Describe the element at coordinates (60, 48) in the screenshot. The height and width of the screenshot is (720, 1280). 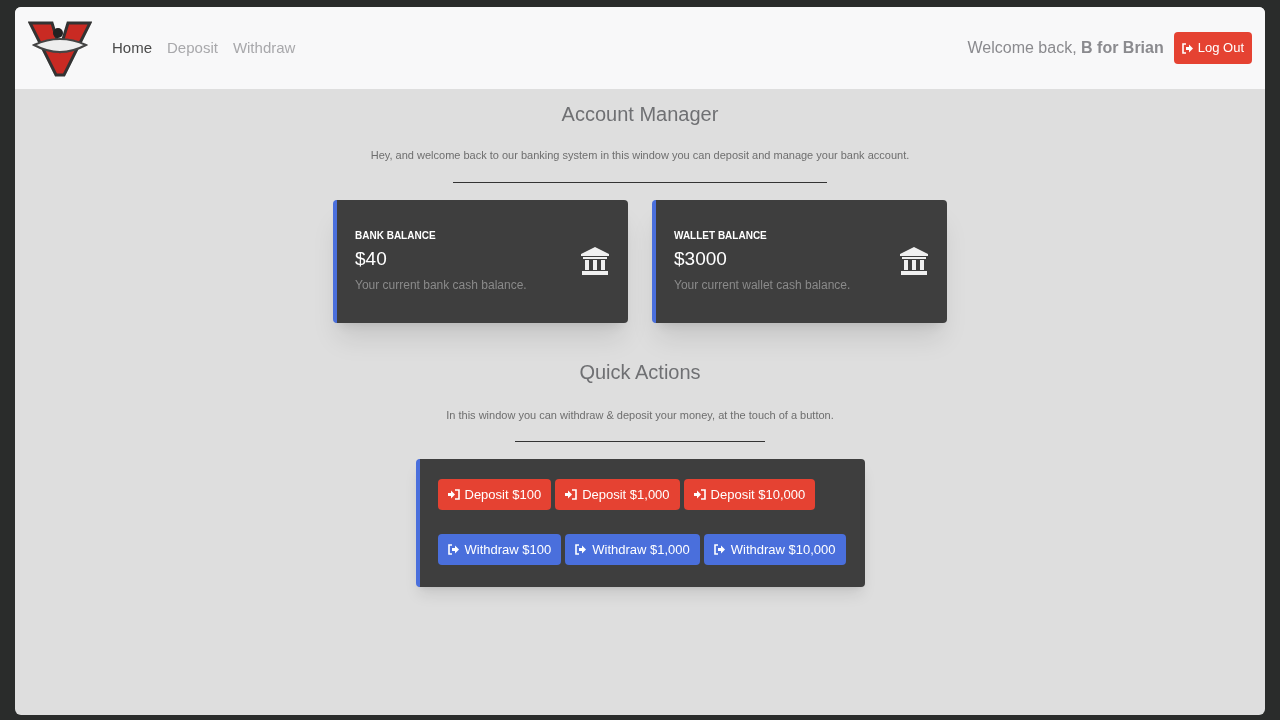
I see `v-logo-icon` at that location.